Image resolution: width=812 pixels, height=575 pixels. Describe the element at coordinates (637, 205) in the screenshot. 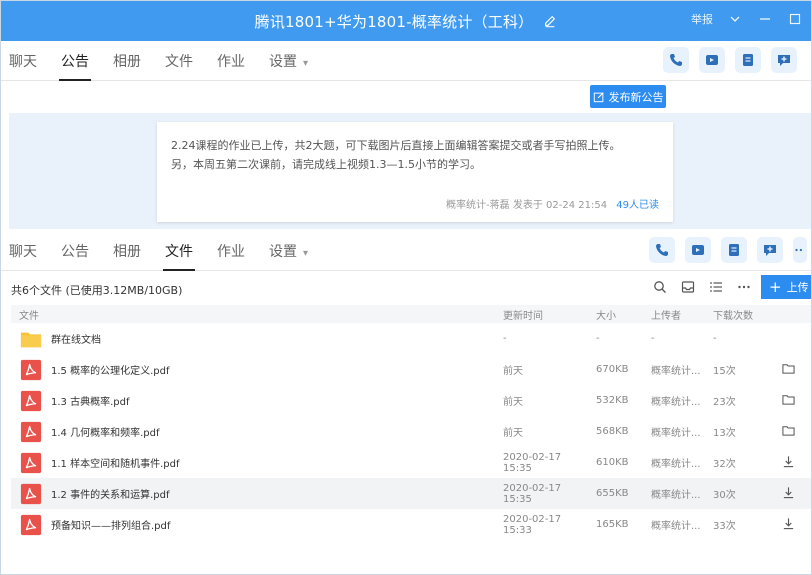

I see `announcement-readers: 49人已读` at that location.